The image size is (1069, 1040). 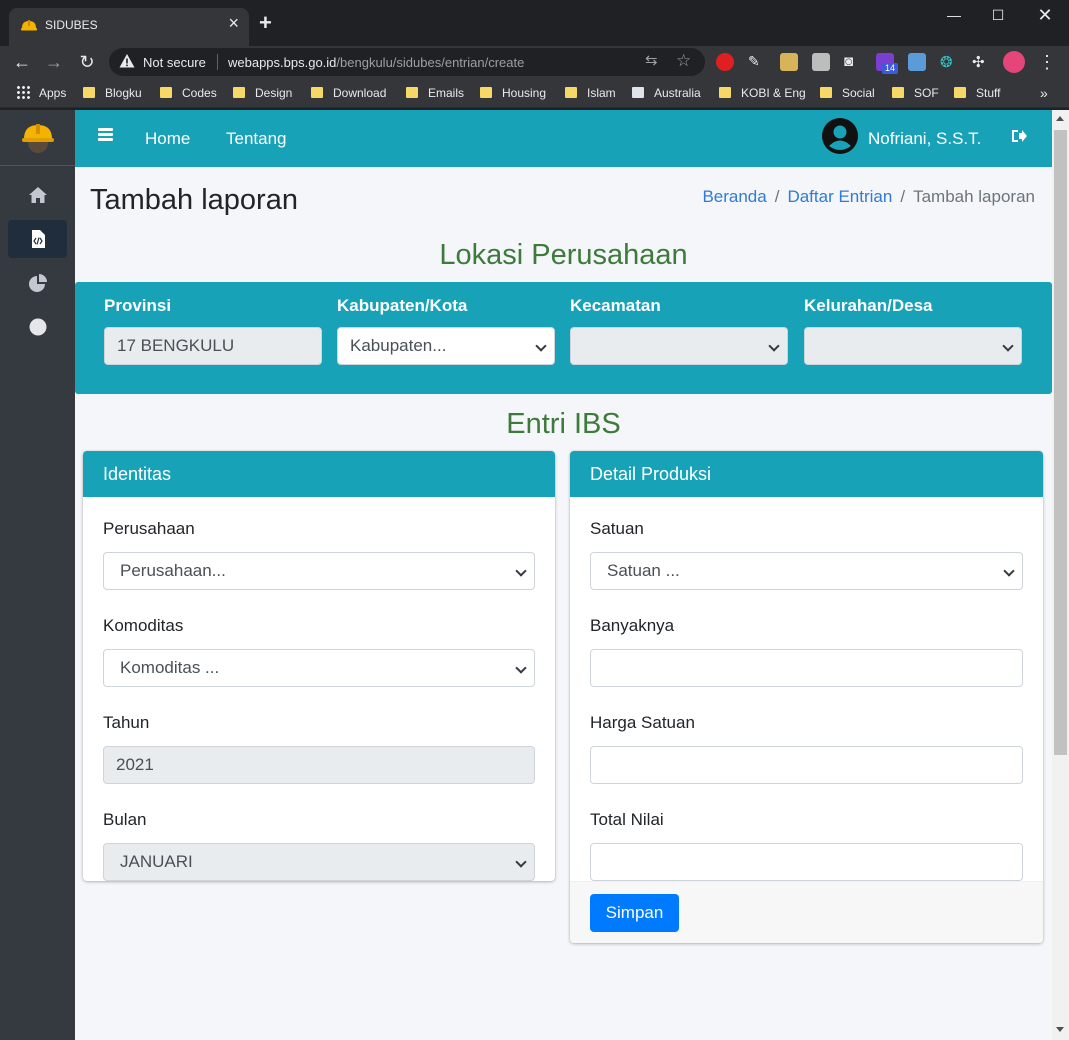 What do you see at coordinates (319, 765) in the screenshot?
I see `tahun-field: 2021` at bounding box center [319, 765].